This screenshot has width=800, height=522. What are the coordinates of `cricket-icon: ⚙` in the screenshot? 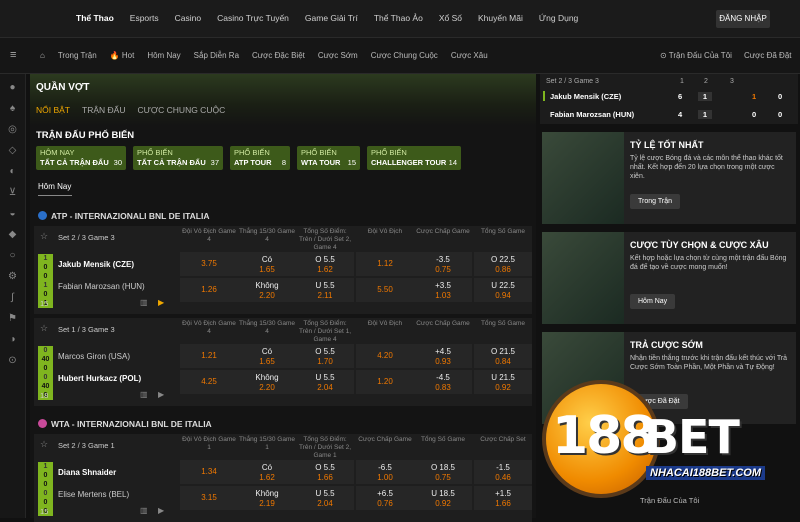 It's located at (13, 277).